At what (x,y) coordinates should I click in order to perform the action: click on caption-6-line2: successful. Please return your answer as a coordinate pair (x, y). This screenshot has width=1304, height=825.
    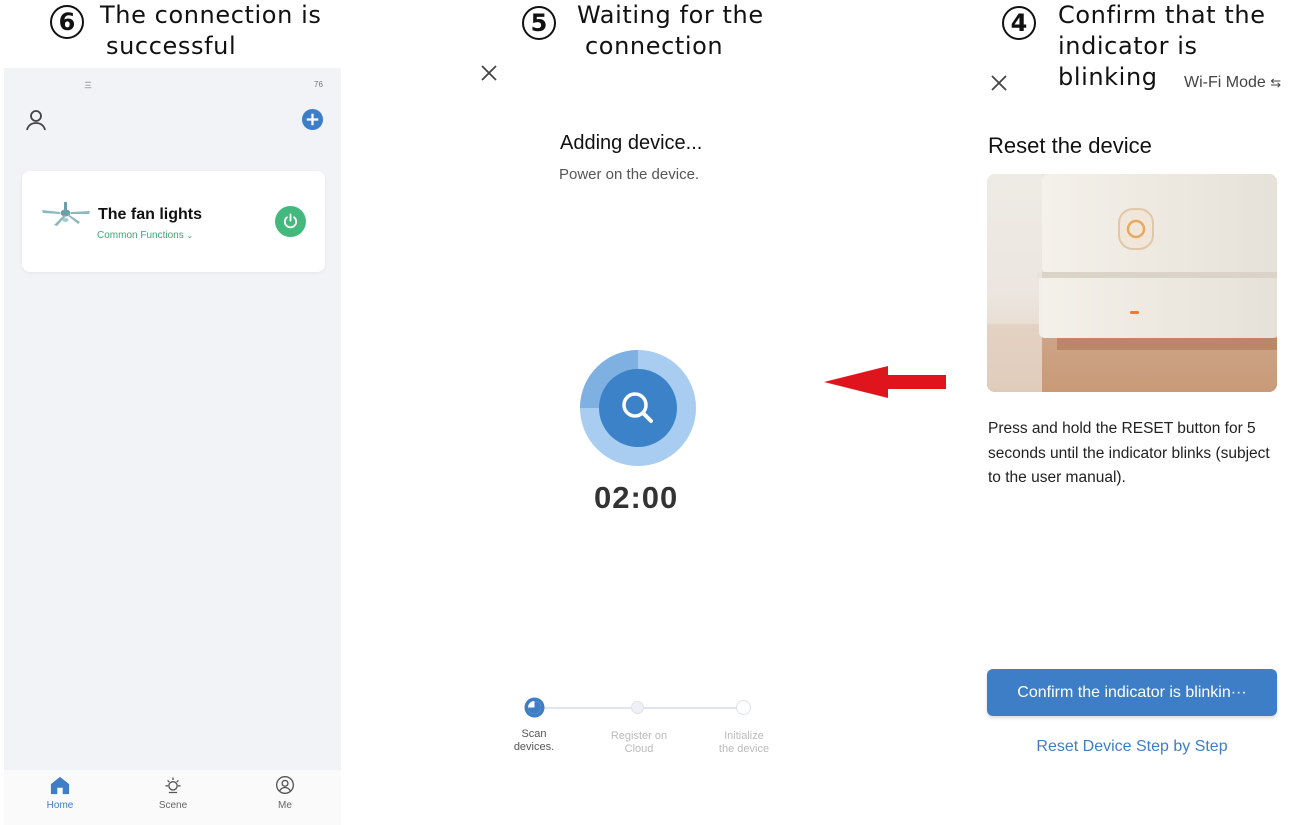
    Looking at the image, I should click on (171, 46).